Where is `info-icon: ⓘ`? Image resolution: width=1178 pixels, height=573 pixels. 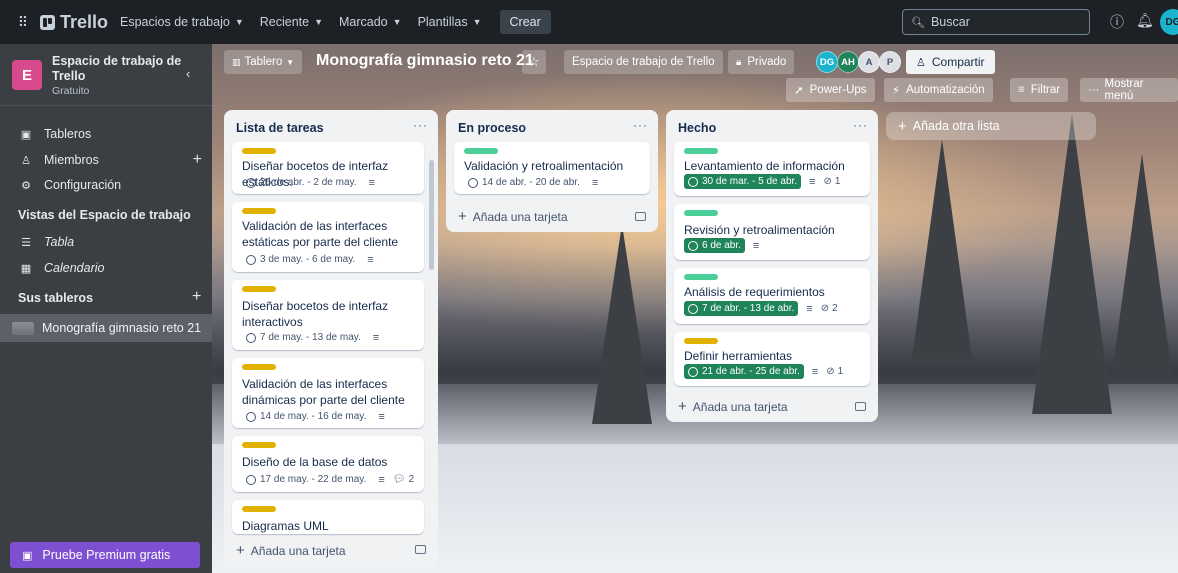
info-icon: ⓘ is located at coordinates (1117, 22).